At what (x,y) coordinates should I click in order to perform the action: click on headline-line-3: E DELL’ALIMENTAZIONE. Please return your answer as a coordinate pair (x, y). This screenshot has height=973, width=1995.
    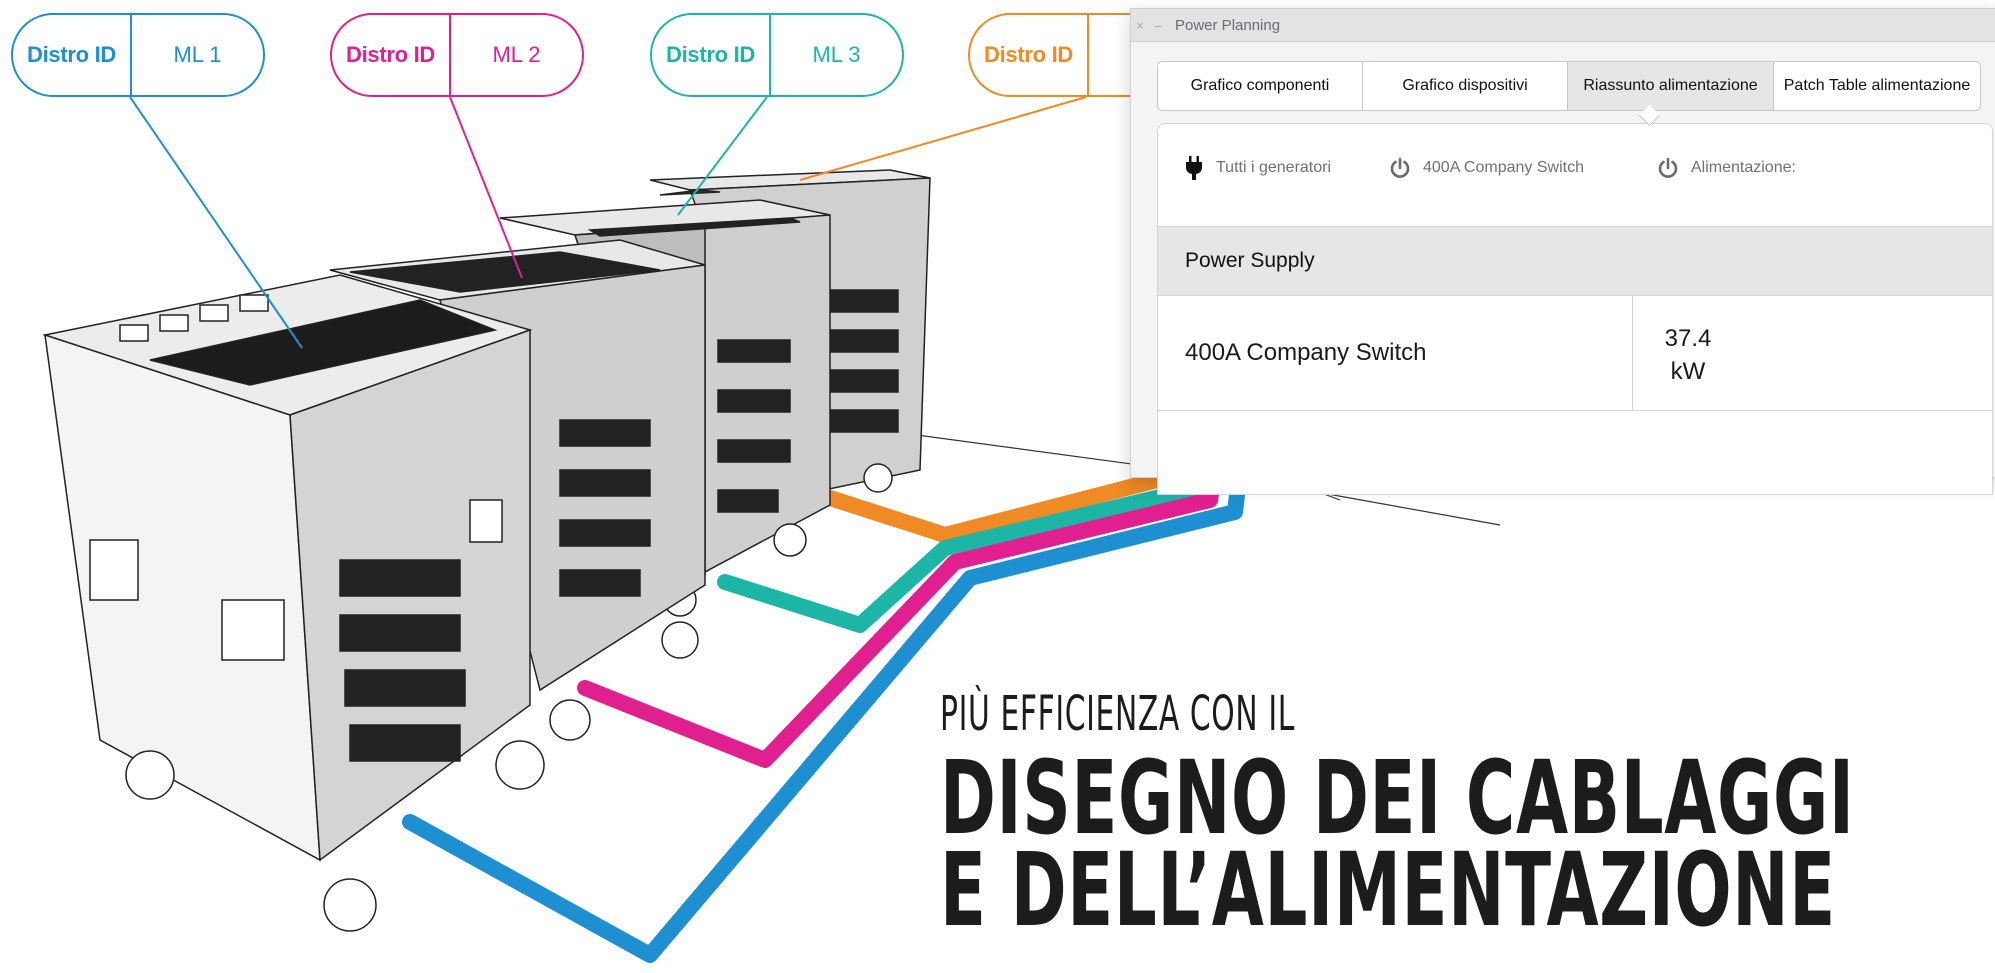
    Looking at the image, I should click on (1388, 890).